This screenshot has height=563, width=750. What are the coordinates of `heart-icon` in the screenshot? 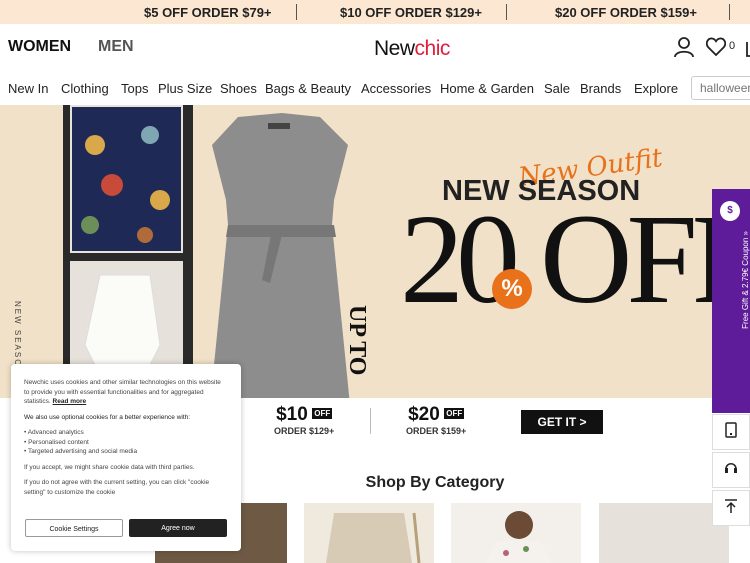 It's located at (716, 49).